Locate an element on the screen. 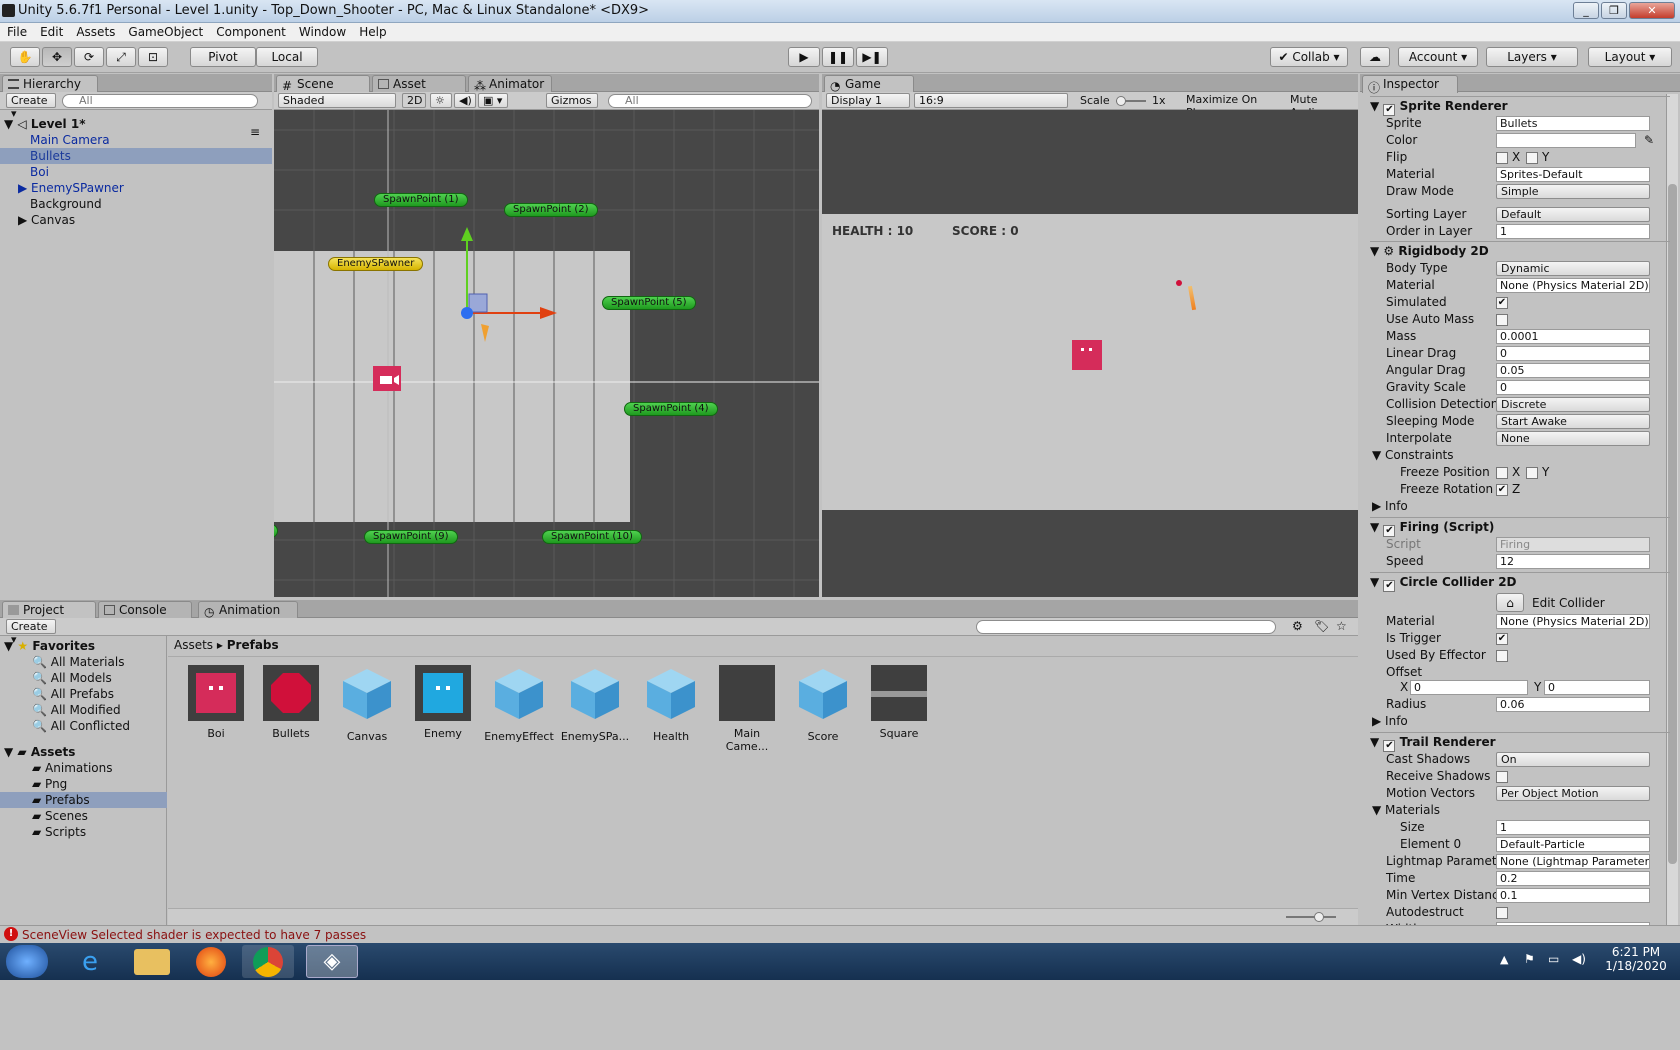 This screenshot has width=1680, height=1050. prefab-enemyeffect: EnemyEffect is located at coordinates (519, 704).